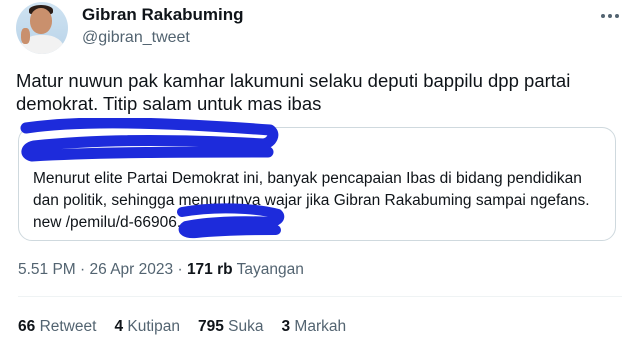  I want to click on tweet-meta: 5.51 PM · 26 Apr 2023 · 171 rb Tayangan, so click(161, 270).